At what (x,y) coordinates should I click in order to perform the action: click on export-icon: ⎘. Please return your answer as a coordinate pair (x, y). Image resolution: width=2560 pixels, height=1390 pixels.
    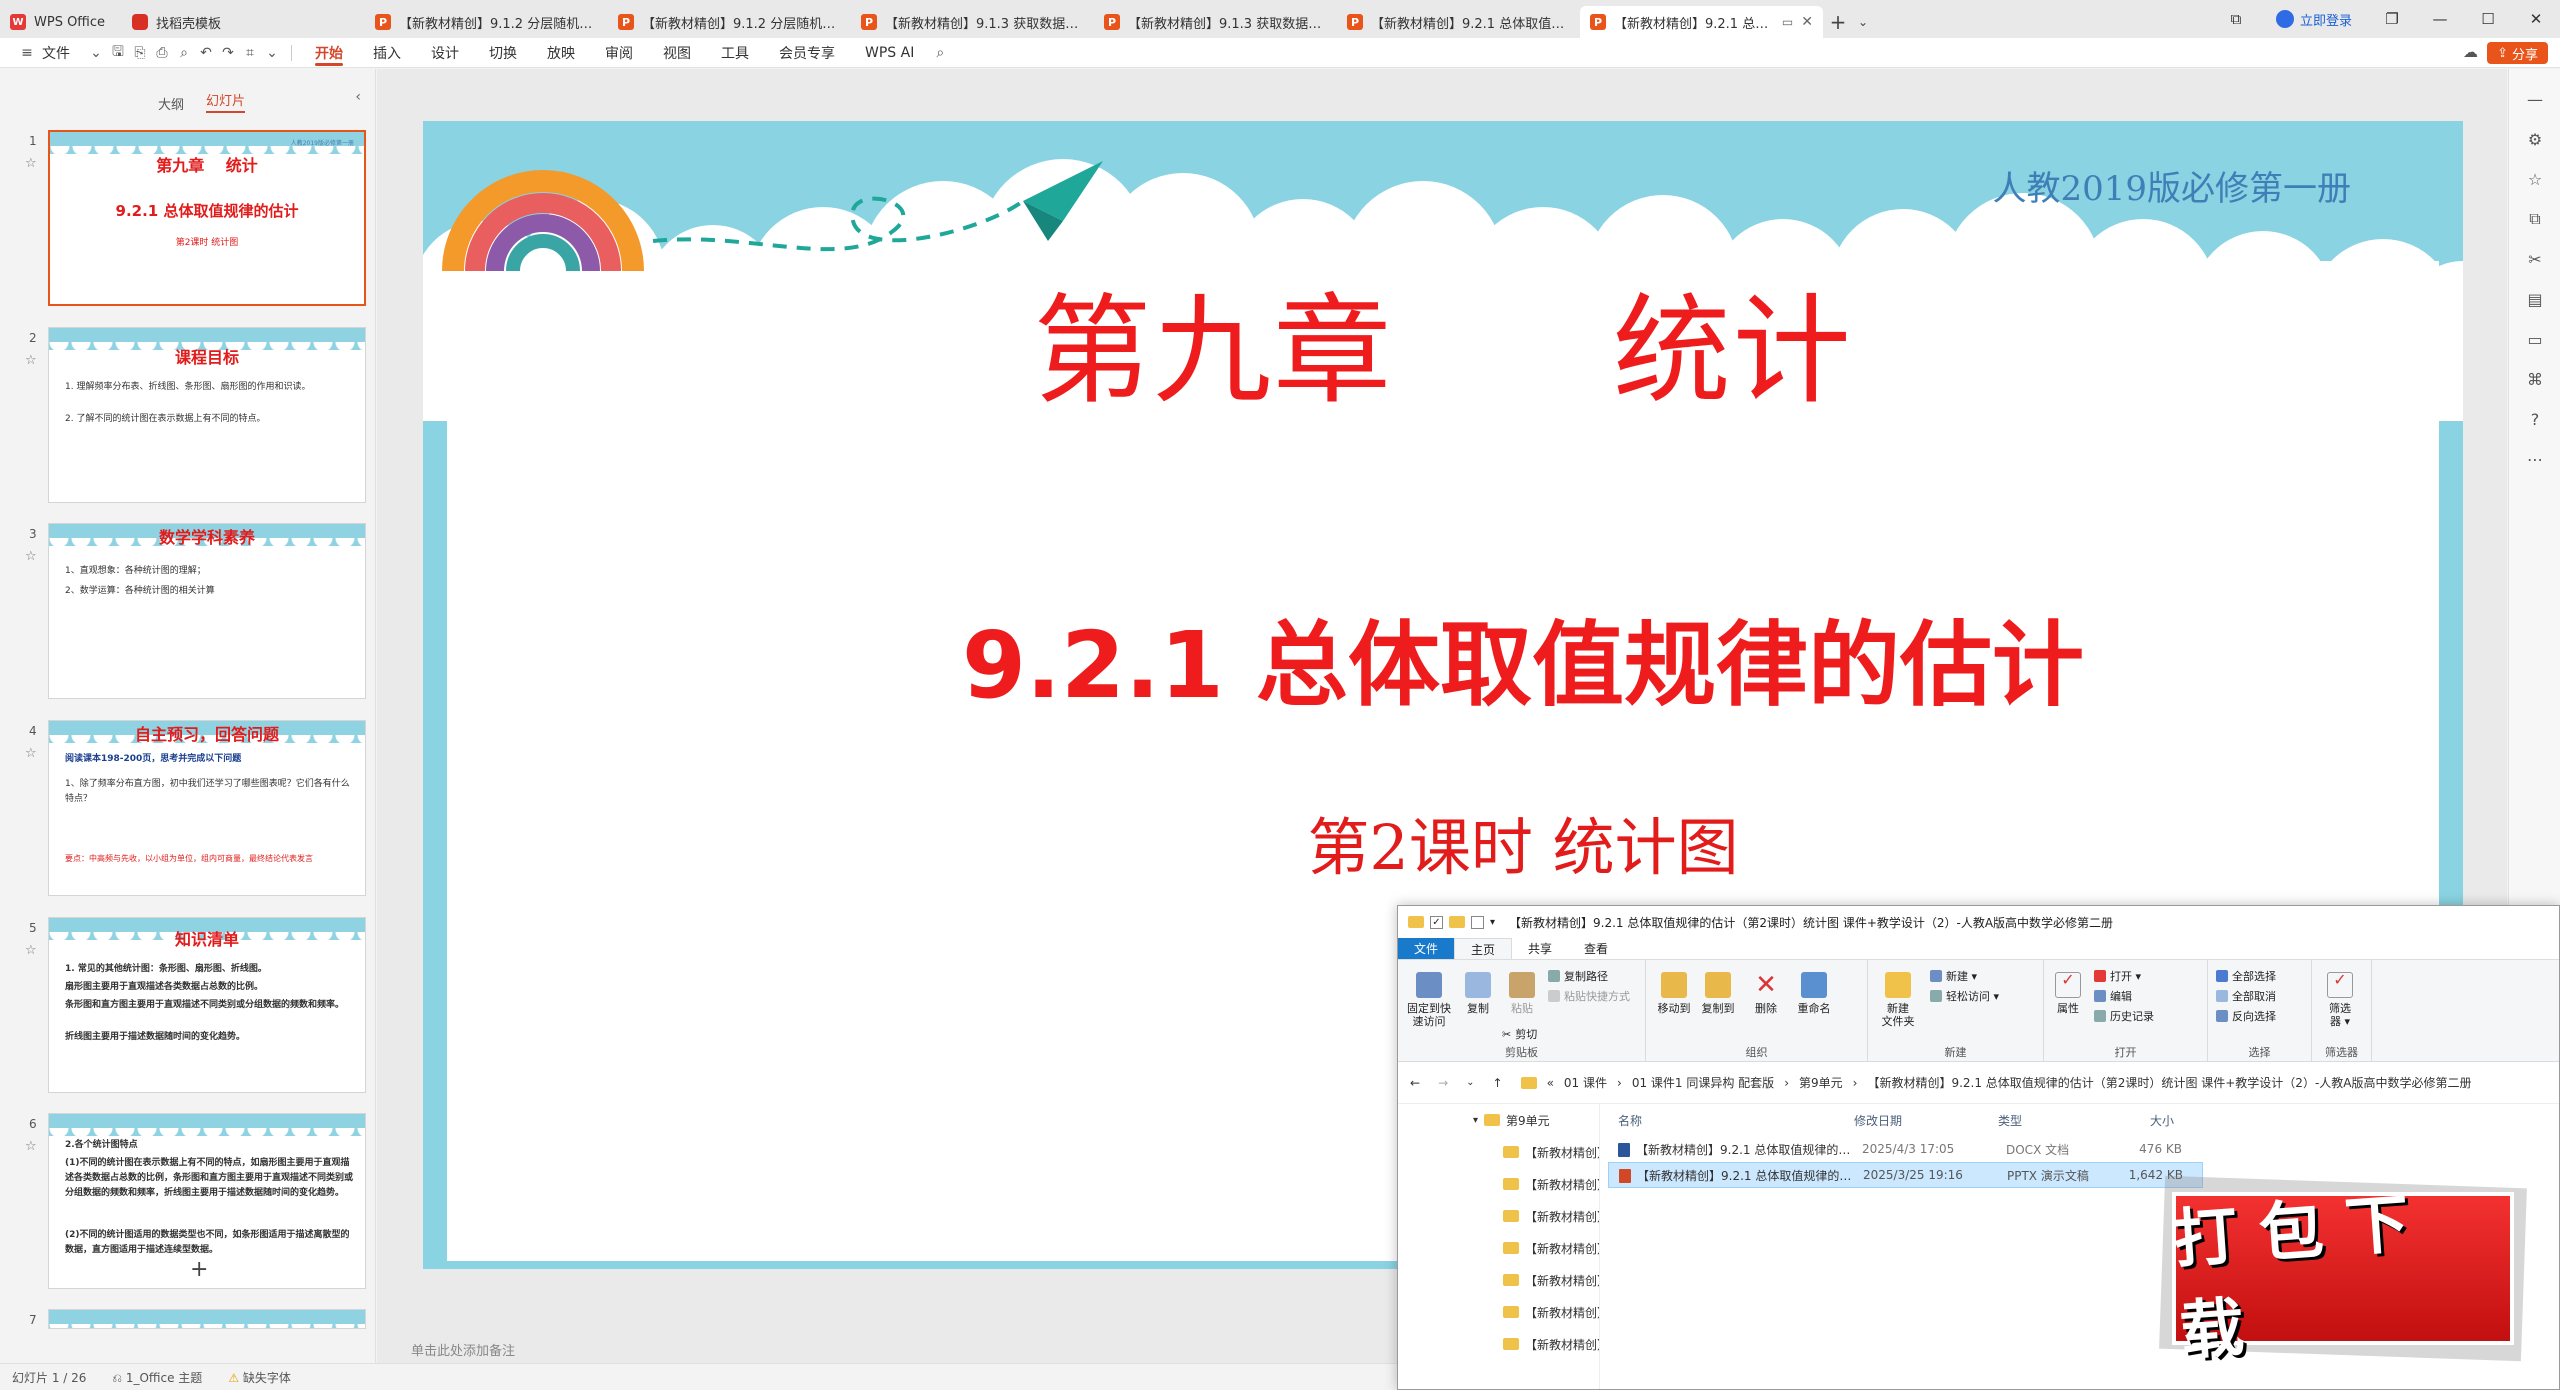
    Looking at the image, I should click on (140, 53).